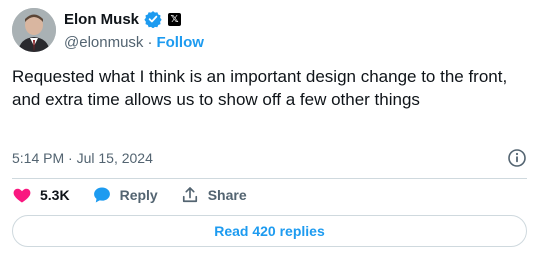 The height and width of the screenshot is (255, 539). Describe the element at coordinates (269, 231) in the screenshot. I see `read-replies-button: Read 420 replies` at that location.